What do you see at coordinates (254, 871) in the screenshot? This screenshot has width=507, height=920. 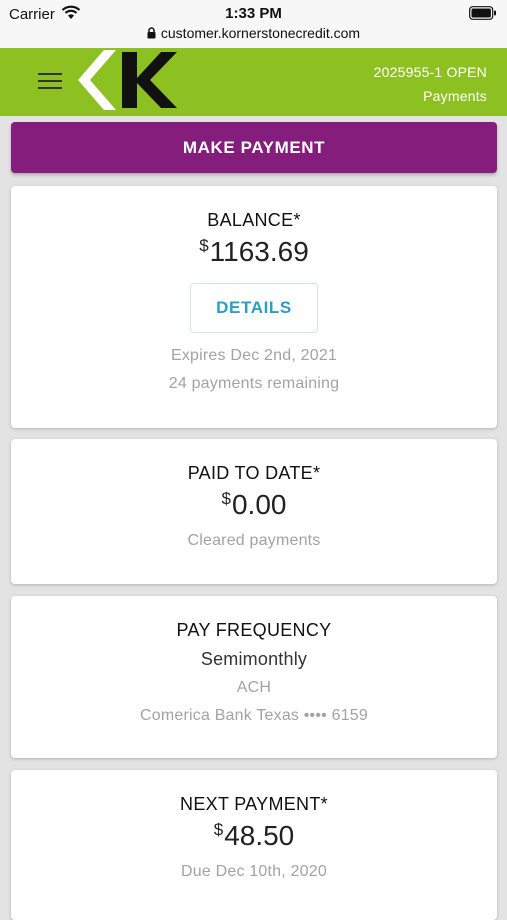 I see `next-payment-due-date: Due Dec 10th, 2020` at bounding box center [254, 871].